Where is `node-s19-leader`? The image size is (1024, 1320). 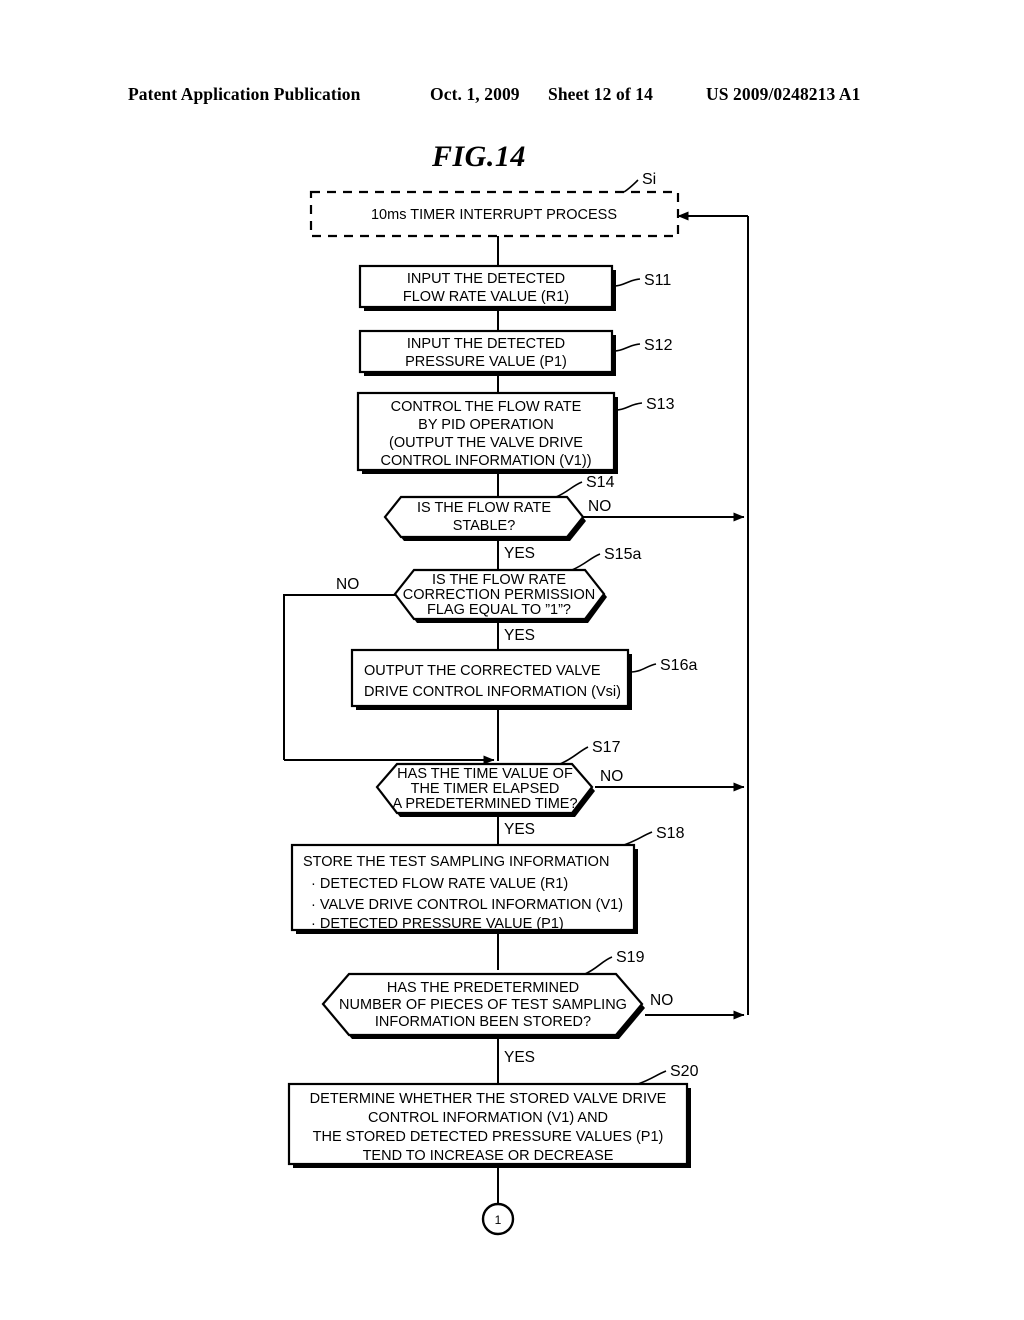
node-s19-leader is located at coordinates (598, 965).